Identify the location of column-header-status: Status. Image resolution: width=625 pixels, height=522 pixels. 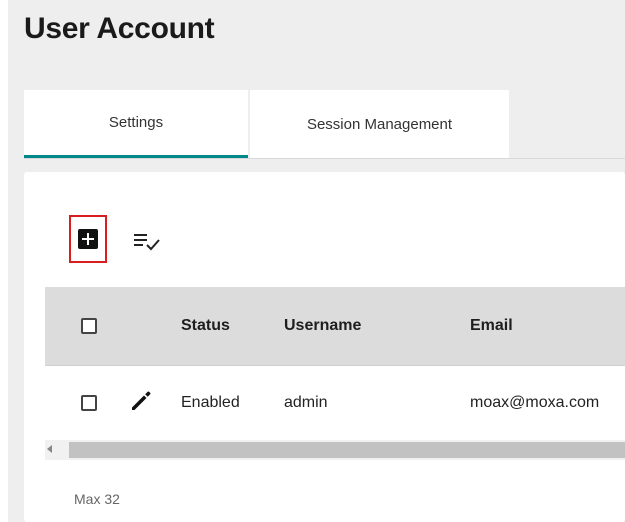
(205, 326).